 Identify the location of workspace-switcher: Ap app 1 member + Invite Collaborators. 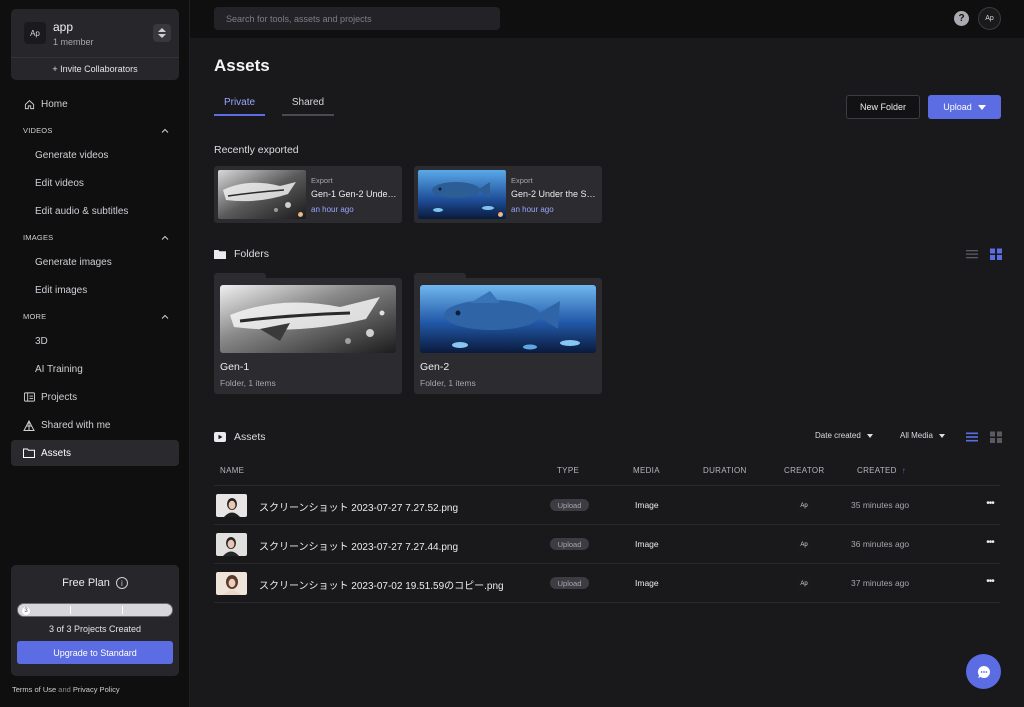
(95, 44).